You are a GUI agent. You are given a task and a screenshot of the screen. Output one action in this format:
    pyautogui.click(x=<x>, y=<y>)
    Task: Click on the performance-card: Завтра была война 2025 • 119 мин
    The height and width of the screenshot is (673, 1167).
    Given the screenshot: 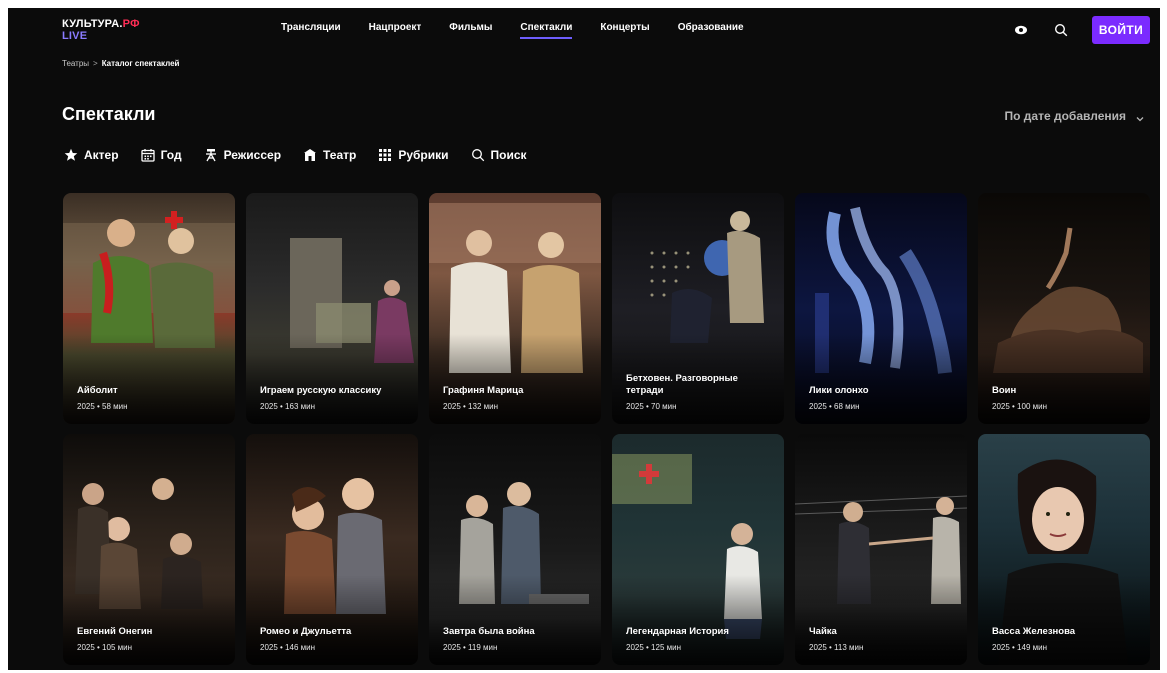 What is the action you would take?
    pyautogui.click(x=515, y=549)
    